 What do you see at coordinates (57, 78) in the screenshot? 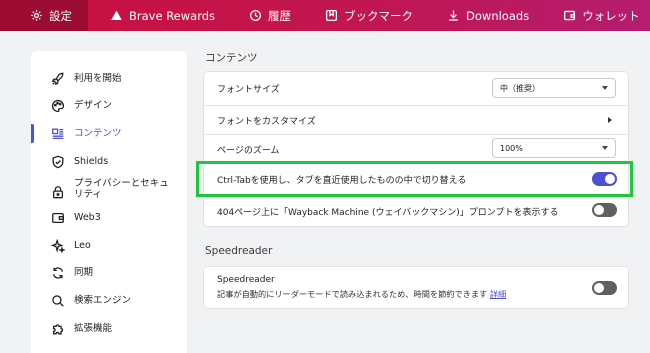
I see `rocket-icon` at bounding box center [57, 78].